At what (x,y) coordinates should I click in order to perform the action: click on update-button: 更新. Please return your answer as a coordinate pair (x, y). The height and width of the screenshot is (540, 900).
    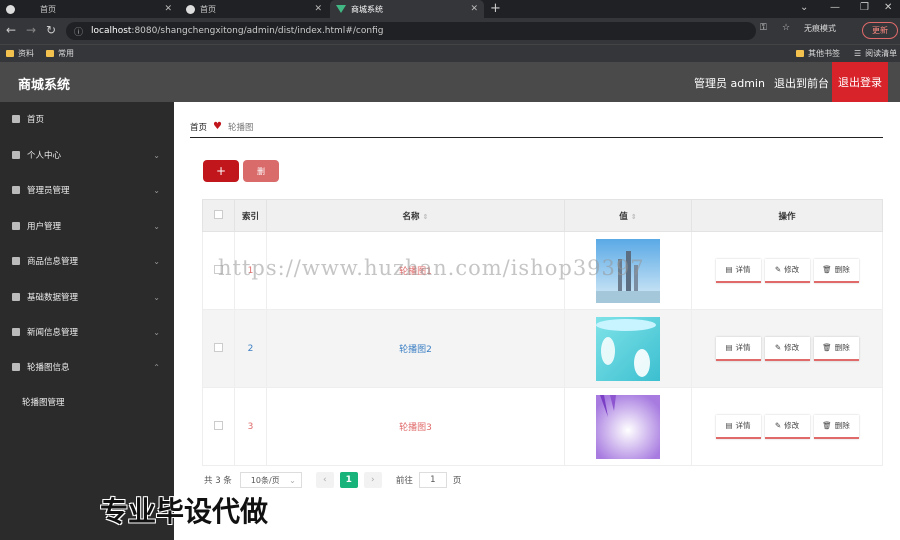
    Looking at the image, I should click on (880, 30).